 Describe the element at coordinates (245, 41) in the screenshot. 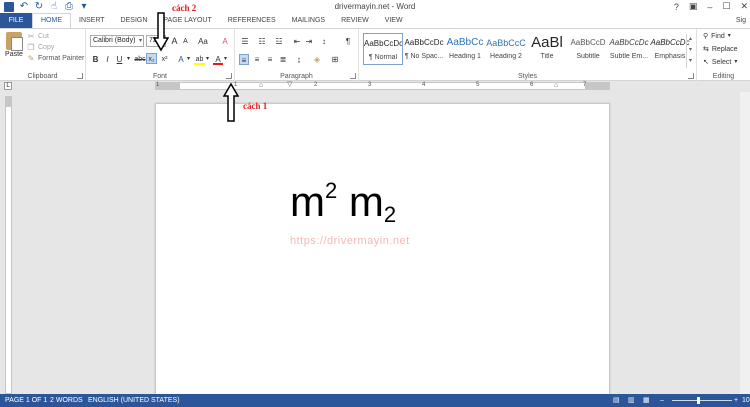

I see `bullets-icon: ☰` at that location.